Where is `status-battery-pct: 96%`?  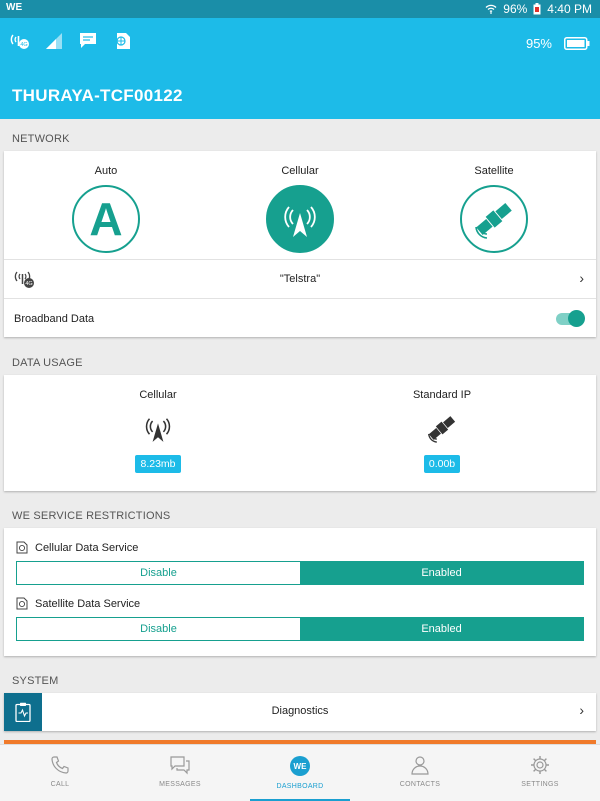
status-battery-pct: 96% is located at coordinates (515, 9).